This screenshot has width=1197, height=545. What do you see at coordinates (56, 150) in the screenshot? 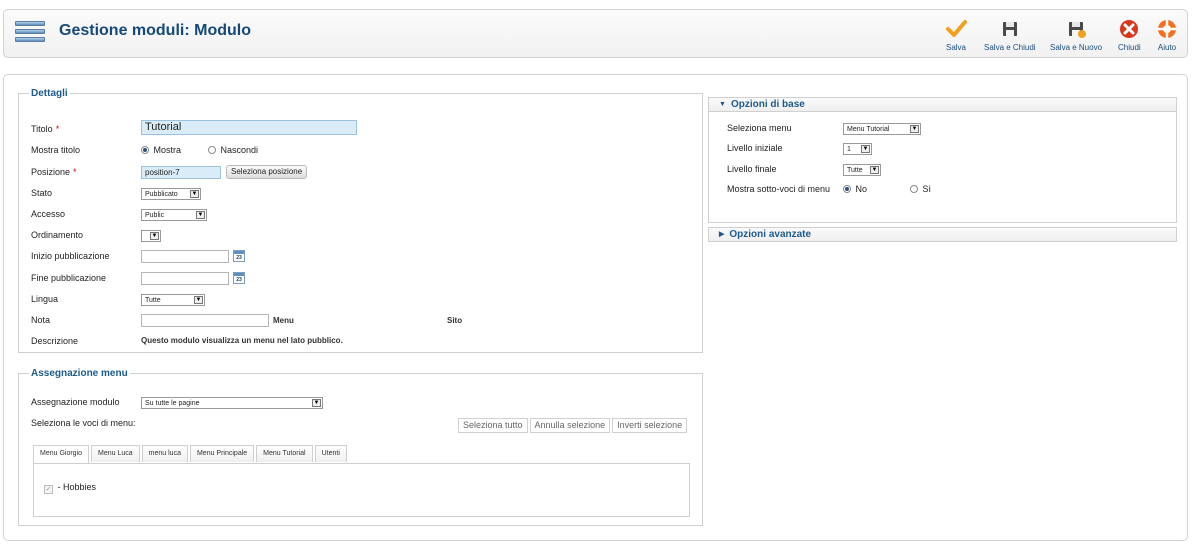
I see `show-title-label: Mostra titolo` at bounding box center [56, 150].